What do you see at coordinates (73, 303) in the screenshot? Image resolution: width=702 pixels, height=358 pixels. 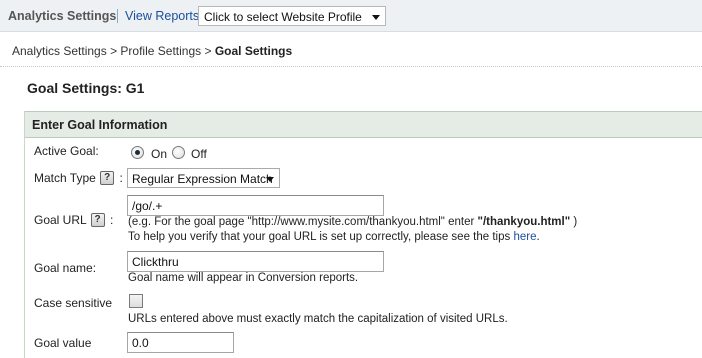 I see `case-sensitive-label: Case sensitive` at bounding box center [73, 303].